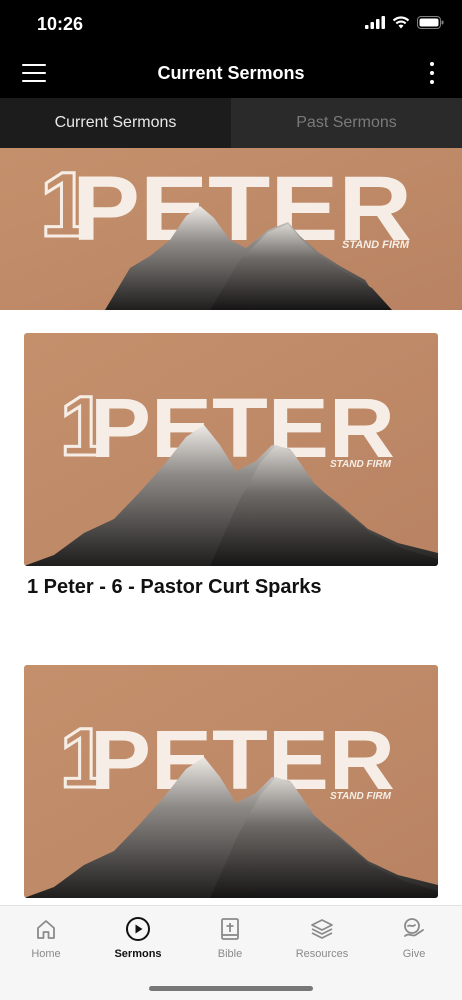 The image size is (462, 1000). I want to click on tab-past-sermons: Past Sermons, so click(346, 123).